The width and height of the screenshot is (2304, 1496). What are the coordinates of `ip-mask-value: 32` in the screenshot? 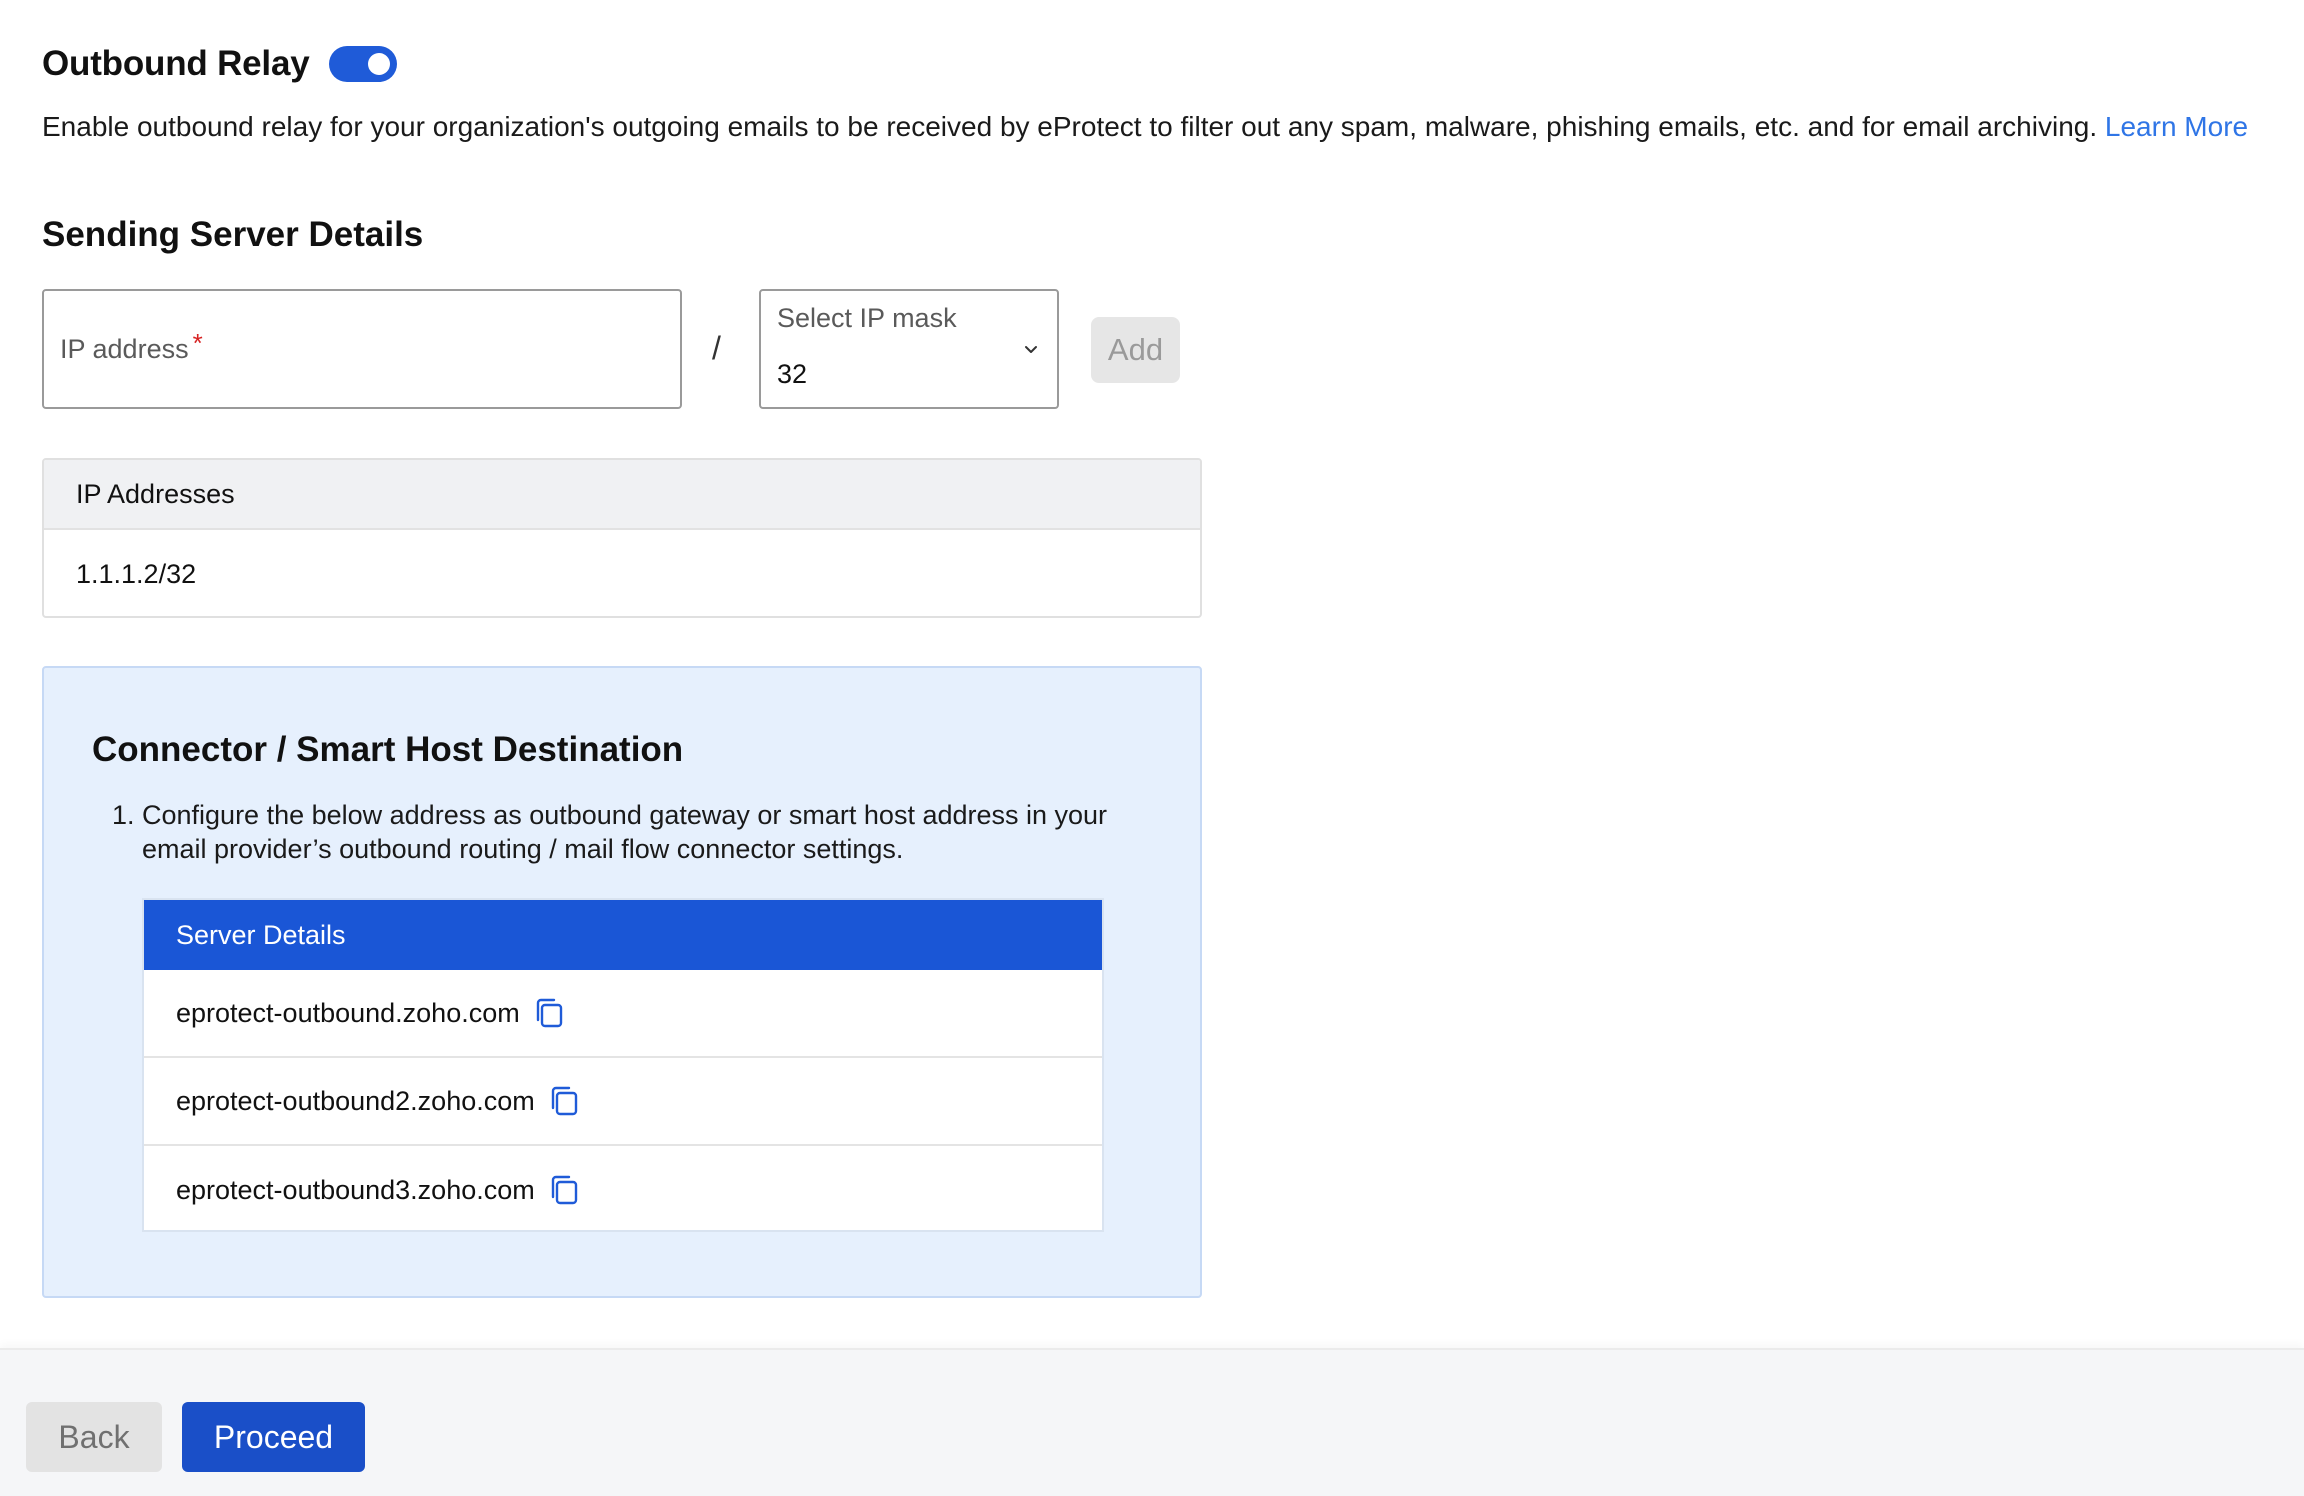 It's located at (792, 374).